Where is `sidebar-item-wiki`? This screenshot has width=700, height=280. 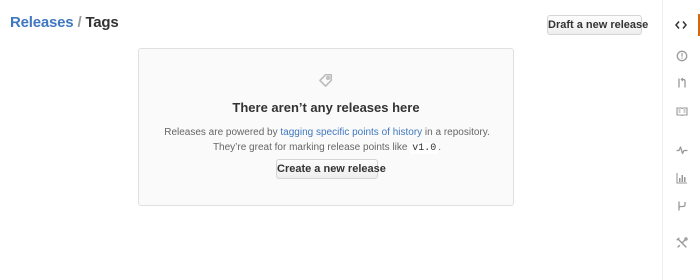
sidebar-item-wiki is located at coordinates (681, 111).